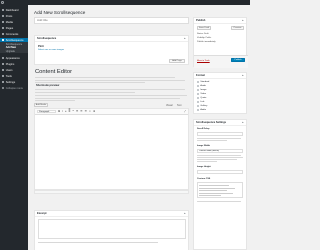 This screenshot has width=320, height=250. Describe the element at coordinates (220, 76) in the screenshot. I see `format-box-header: Format ▲` at that location.